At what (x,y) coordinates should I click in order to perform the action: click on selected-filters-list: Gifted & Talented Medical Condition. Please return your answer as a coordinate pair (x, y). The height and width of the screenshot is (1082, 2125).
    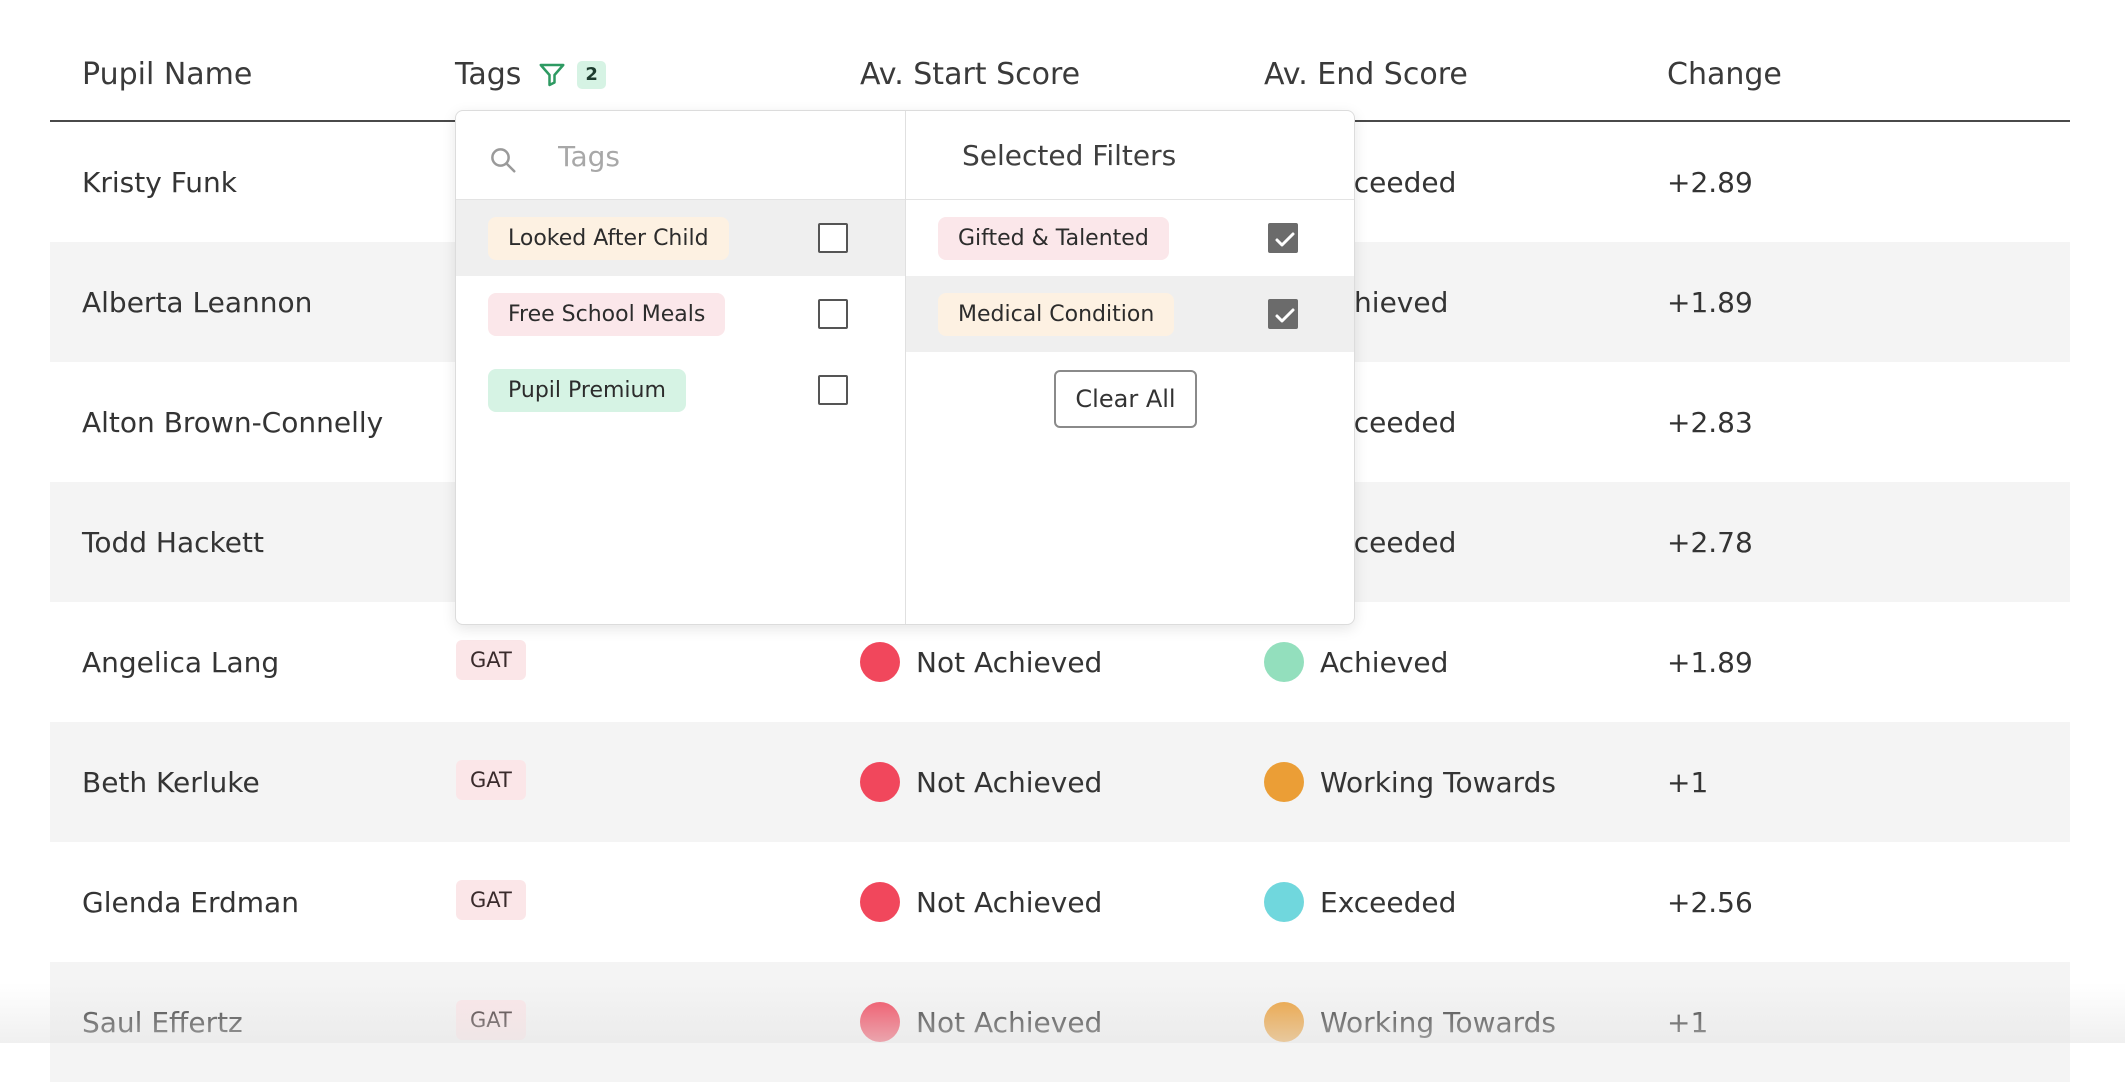
    Looking at the image, I should click on (1130, 276).